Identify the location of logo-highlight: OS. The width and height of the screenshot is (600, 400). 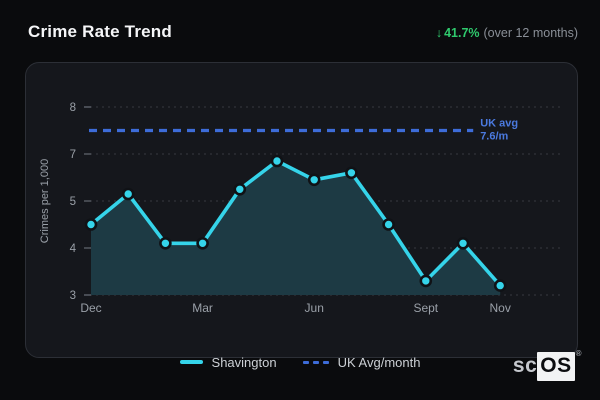
(556, 366).